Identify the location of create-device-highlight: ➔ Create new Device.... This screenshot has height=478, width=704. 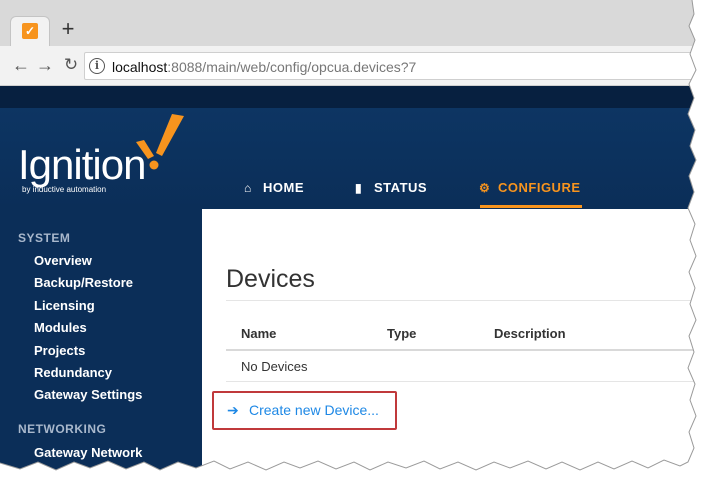
(304, 410).